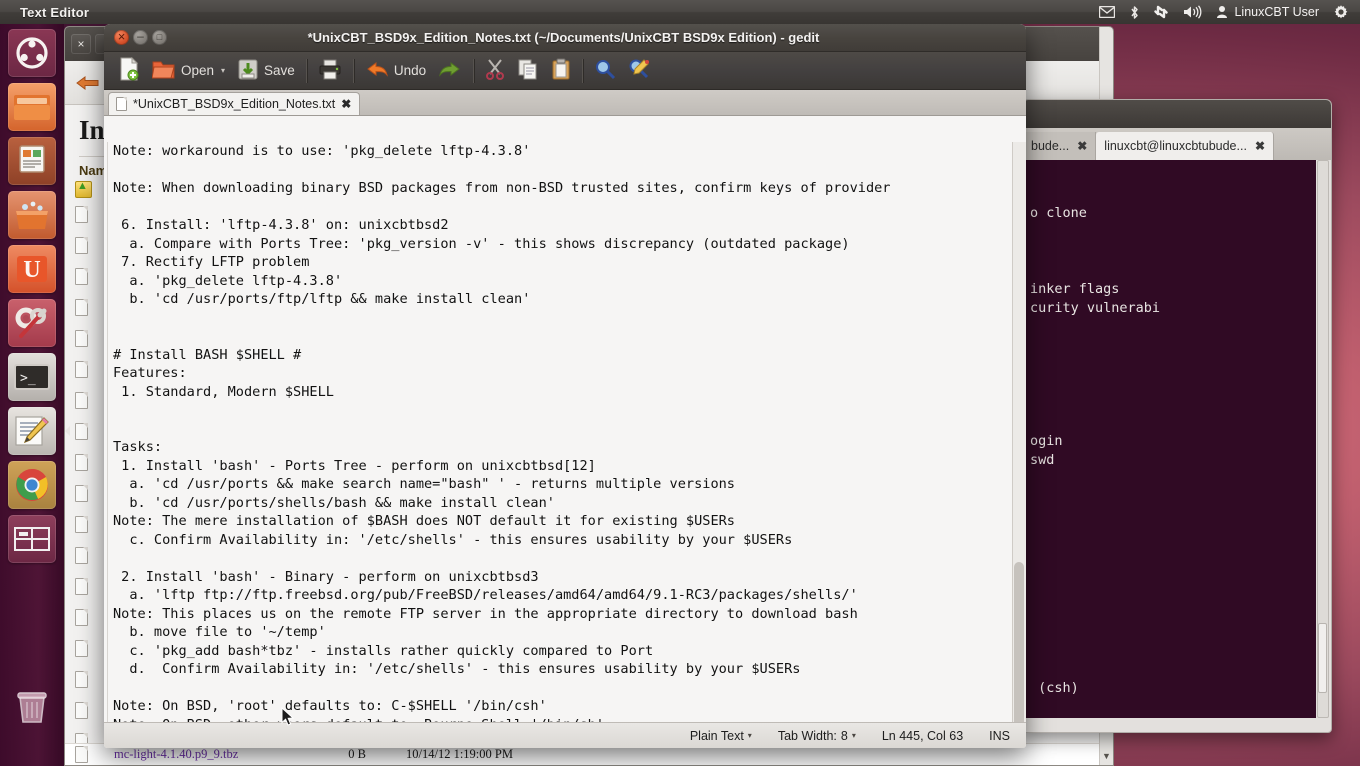 This screenshot has height=766, width=1360. I want to click on terminal-titlebar, so click(1177, 114).